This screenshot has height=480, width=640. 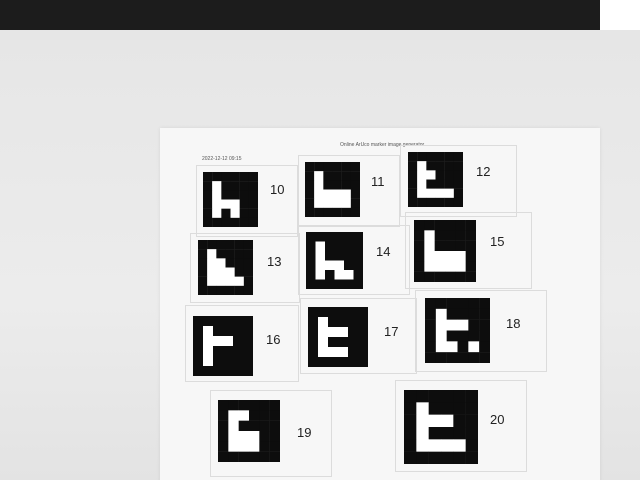 I want to click on marker-id-label: 10, so click(x=277, y=189).